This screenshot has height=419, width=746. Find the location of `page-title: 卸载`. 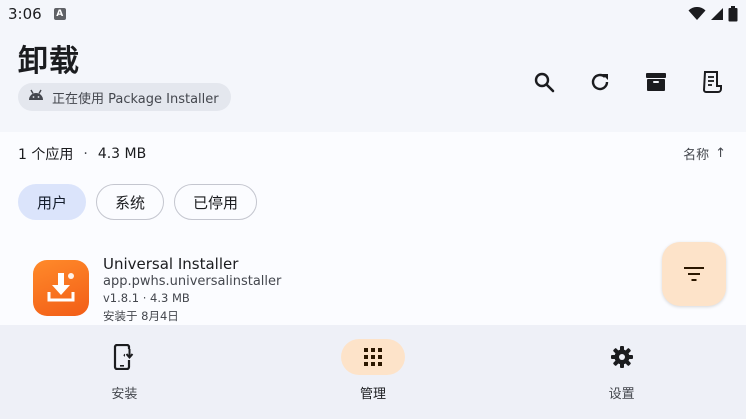

page-title: 卸载 is located at coordinates (49, 61).